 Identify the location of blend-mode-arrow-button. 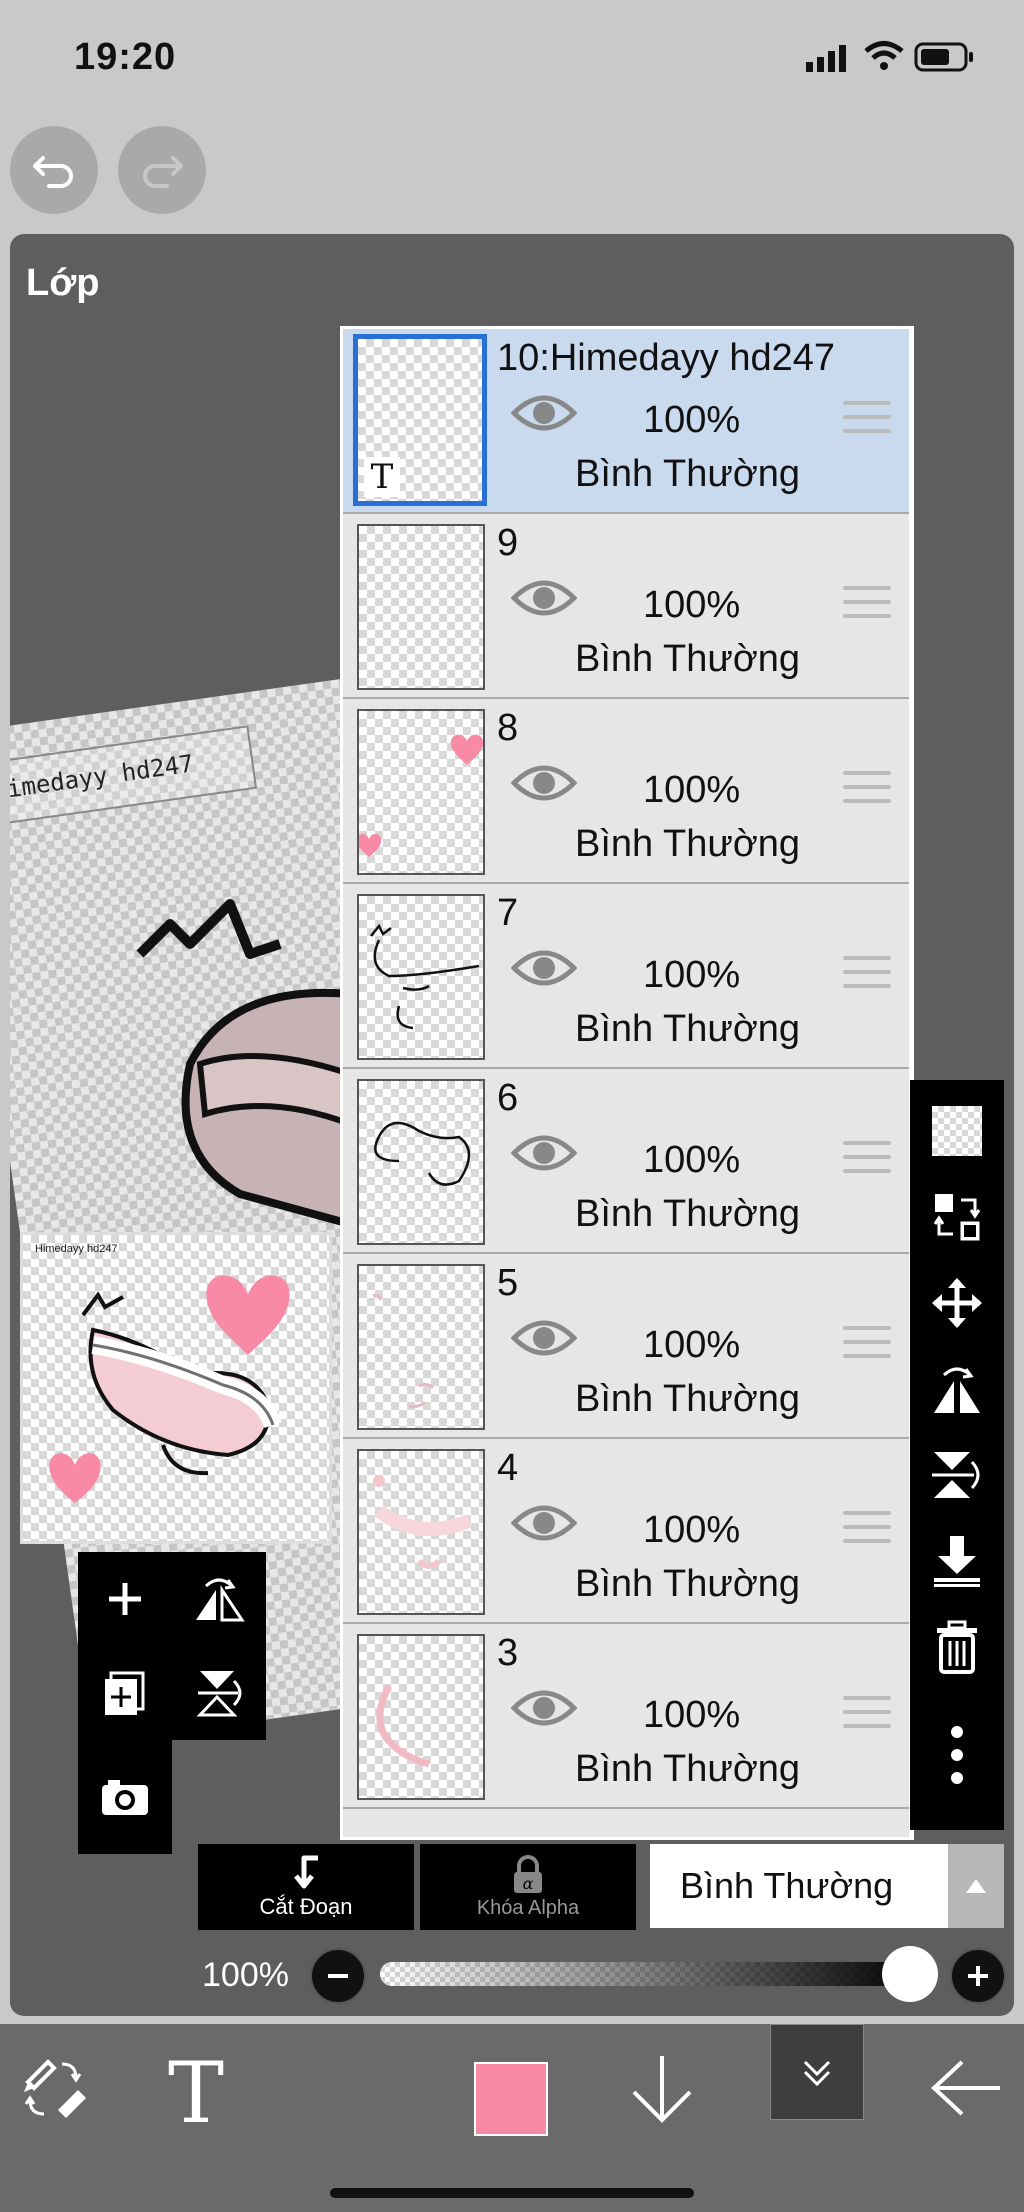
(976, 1886).